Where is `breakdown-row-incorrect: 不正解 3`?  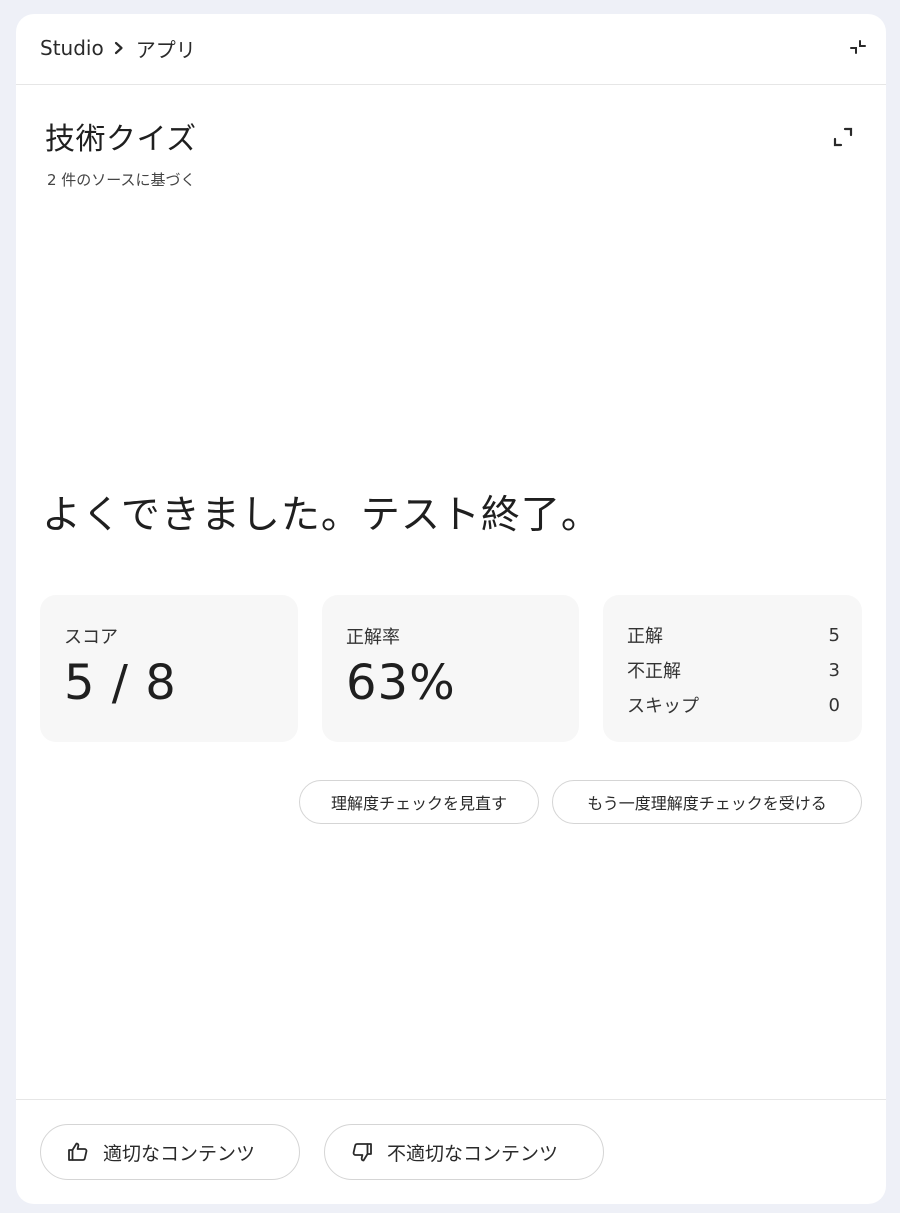 breakdown-row-incorrect: 不正解 3 is located at coordinates (733, 670).